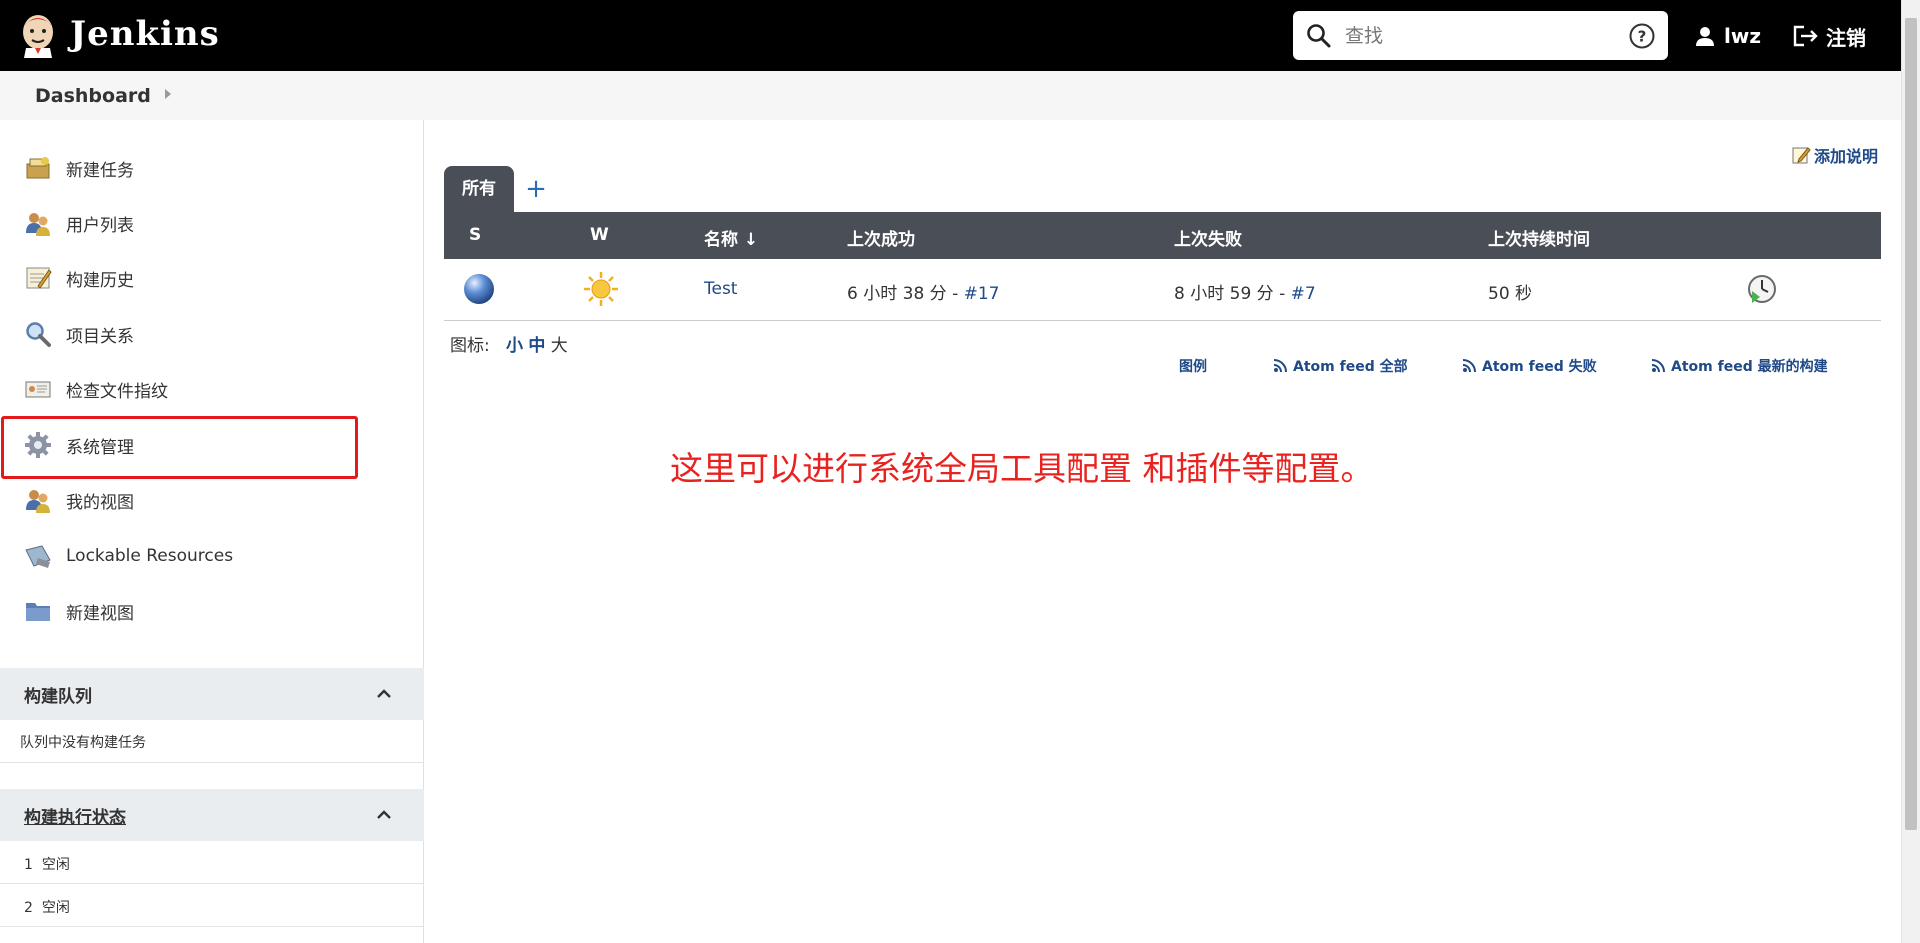  What do you see at coordinates (83, 743) in the screenshot?
I see `build-queue-empty: 队列中没有构建任务` at bounding box center [83, 743].